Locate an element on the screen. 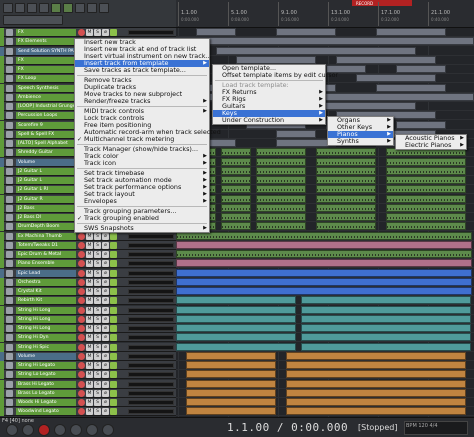  track-name: Crystal Kit is located at coordinates (46, 291).